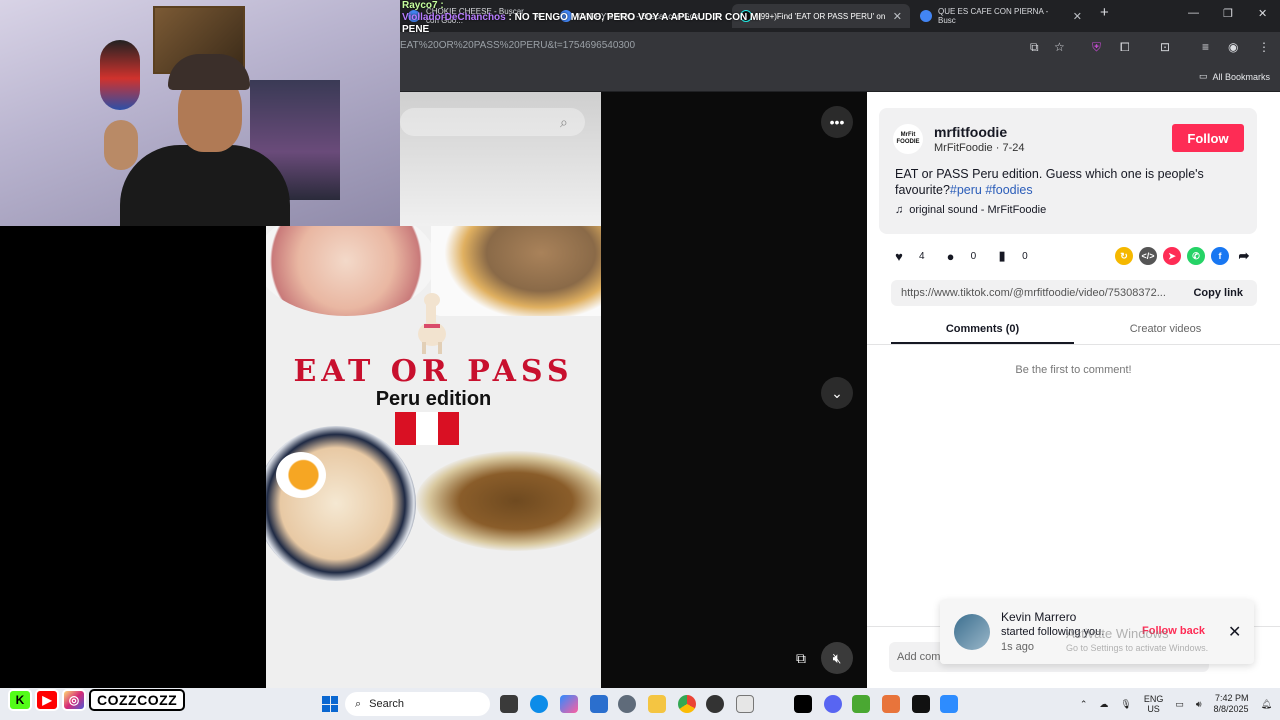 This screenshot has width=1280, height=720. What do you see at coordinates (1117, 633) in the screenshot?
I see `activate-windows-watermark: Activate Windows` at bounding box center [1117, 633].